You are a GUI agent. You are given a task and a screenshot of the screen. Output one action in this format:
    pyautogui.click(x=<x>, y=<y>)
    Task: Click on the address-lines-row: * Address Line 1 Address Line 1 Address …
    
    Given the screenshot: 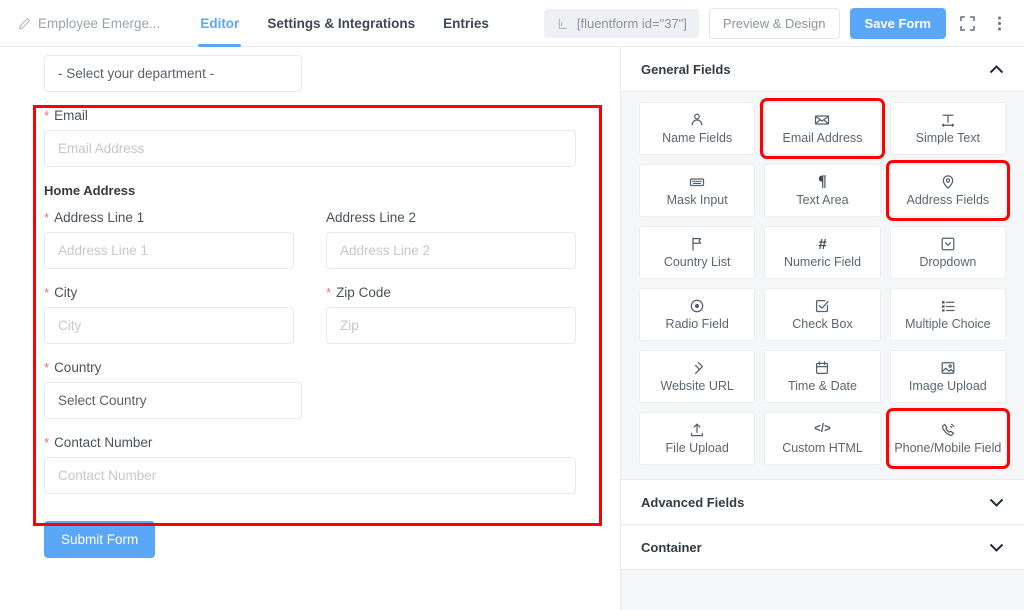 What is the action you would take?
    pyautogui.click(x=310, y=239)
    